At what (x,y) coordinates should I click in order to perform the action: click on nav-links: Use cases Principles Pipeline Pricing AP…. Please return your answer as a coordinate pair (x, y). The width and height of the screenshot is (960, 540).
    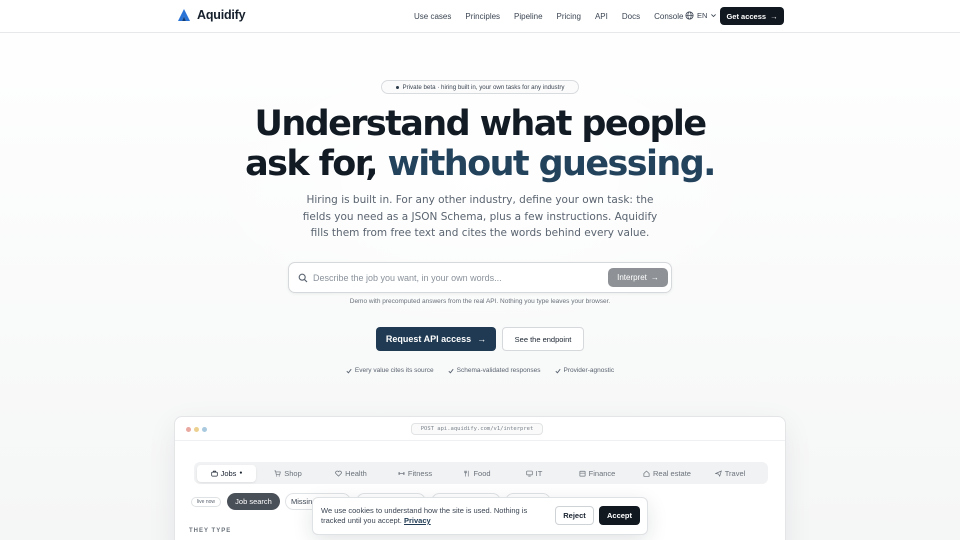
    Looking at the image, I should click on (555, 16).